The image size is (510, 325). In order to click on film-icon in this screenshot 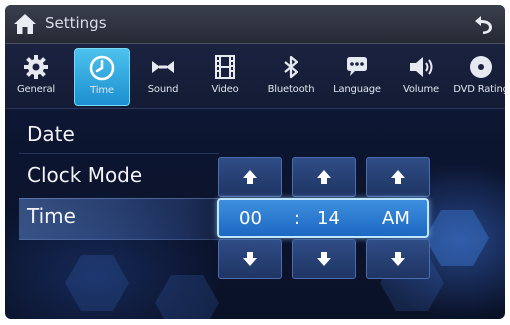, I will do `click(225, 67)`.